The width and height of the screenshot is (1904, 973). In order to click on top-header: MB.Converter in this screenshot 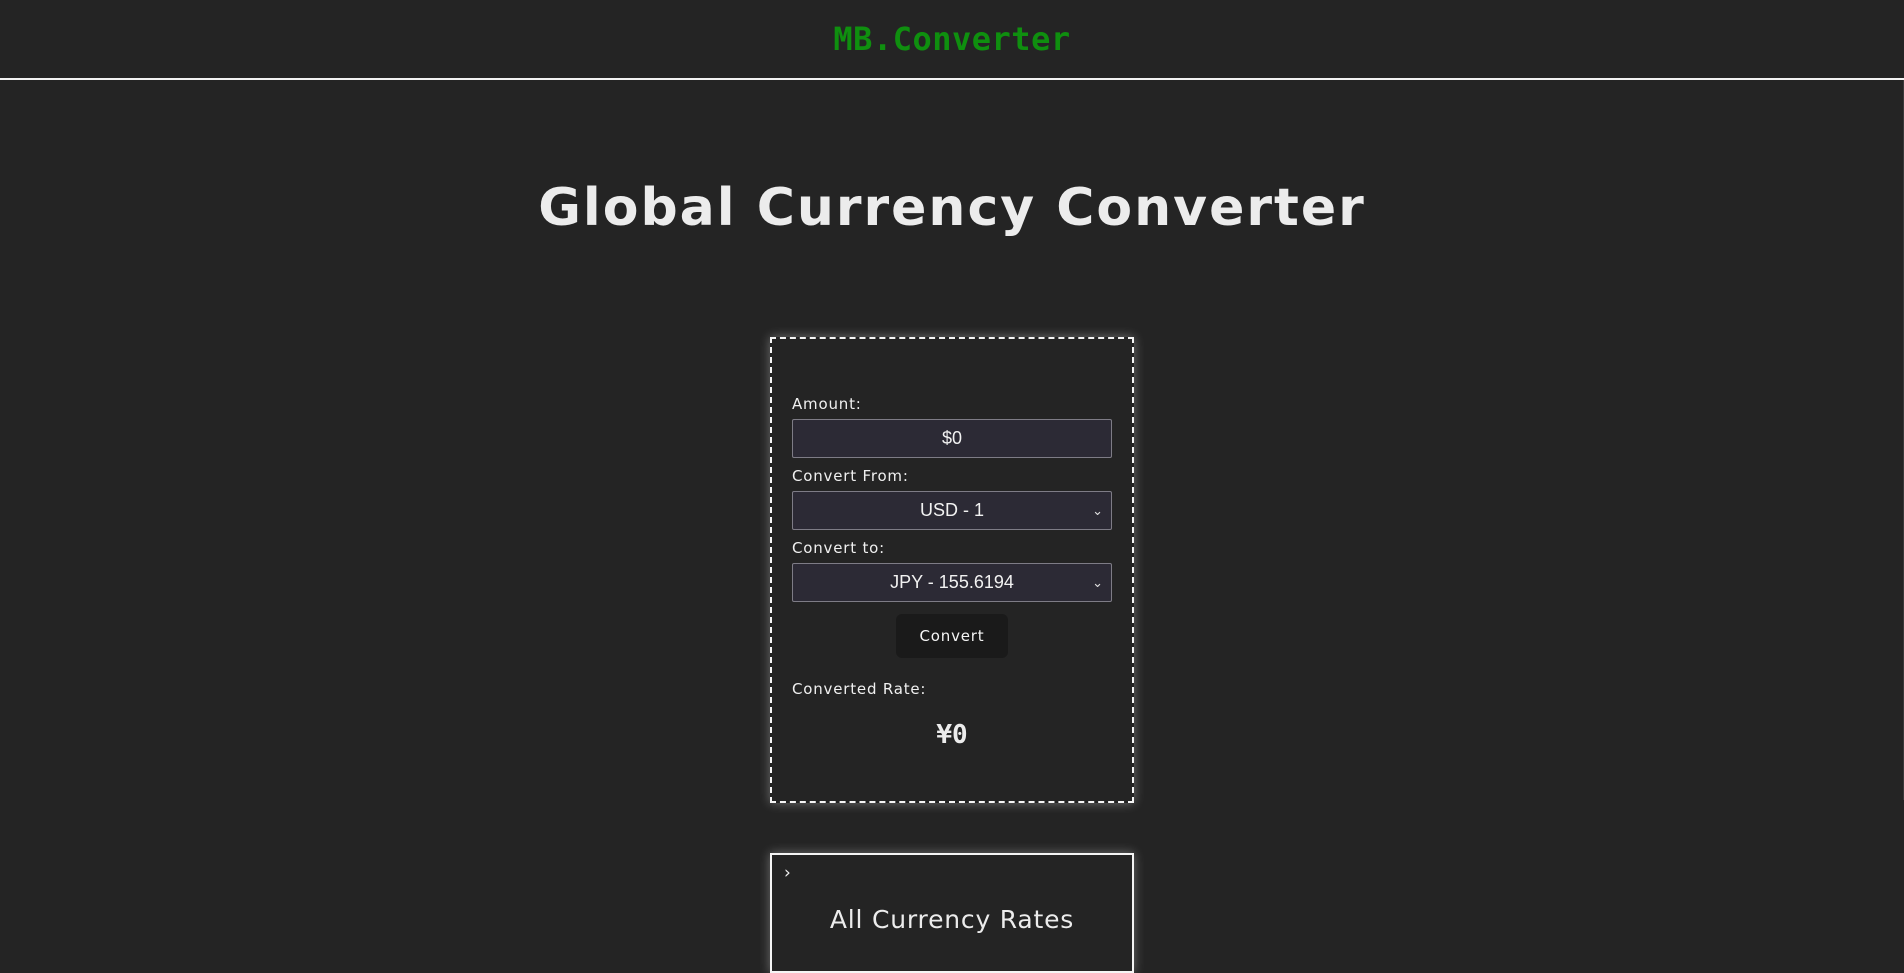, I will do `click(952, 40)`.